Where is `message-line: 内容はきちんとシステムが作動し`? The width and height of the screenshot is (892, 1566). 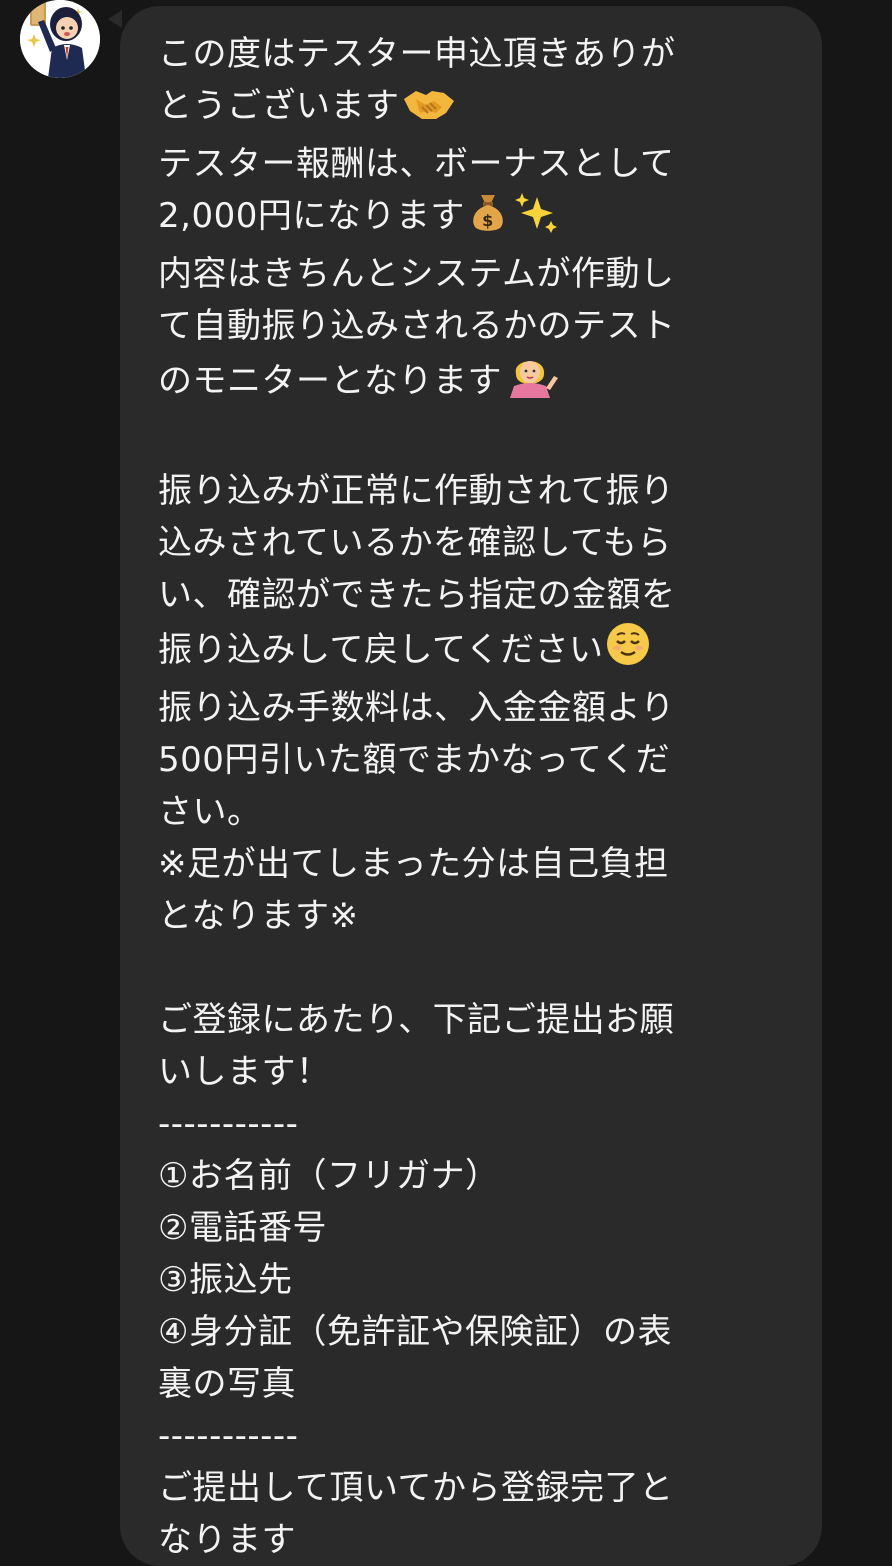 message-line: 内容はきちんとシステムが作動し is located at coordinates (416, 274).